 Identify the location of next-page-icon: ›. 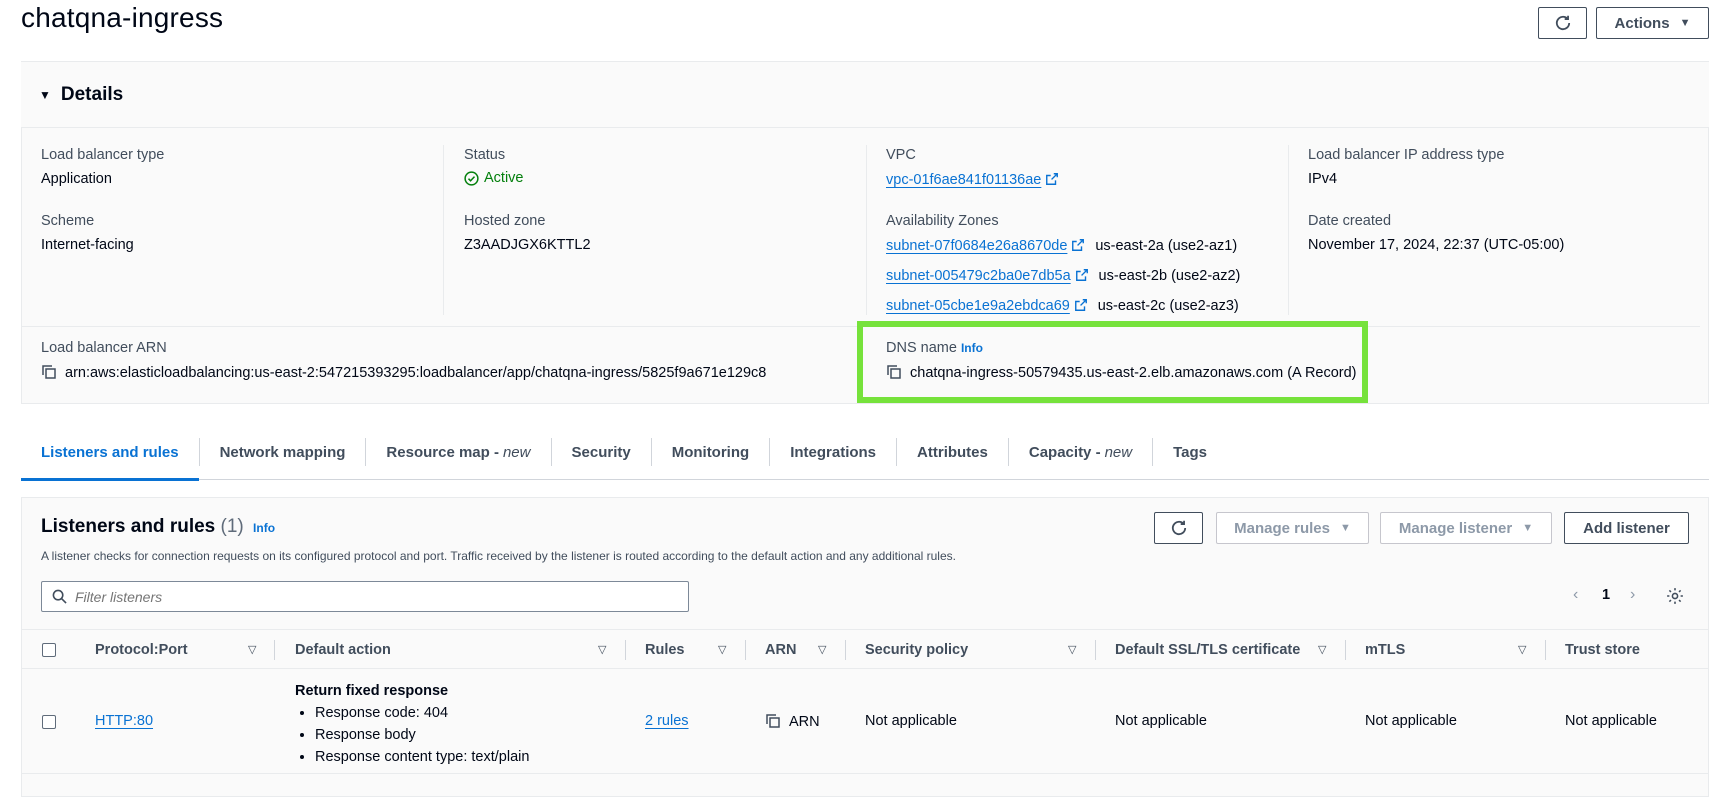
(1632, 595).